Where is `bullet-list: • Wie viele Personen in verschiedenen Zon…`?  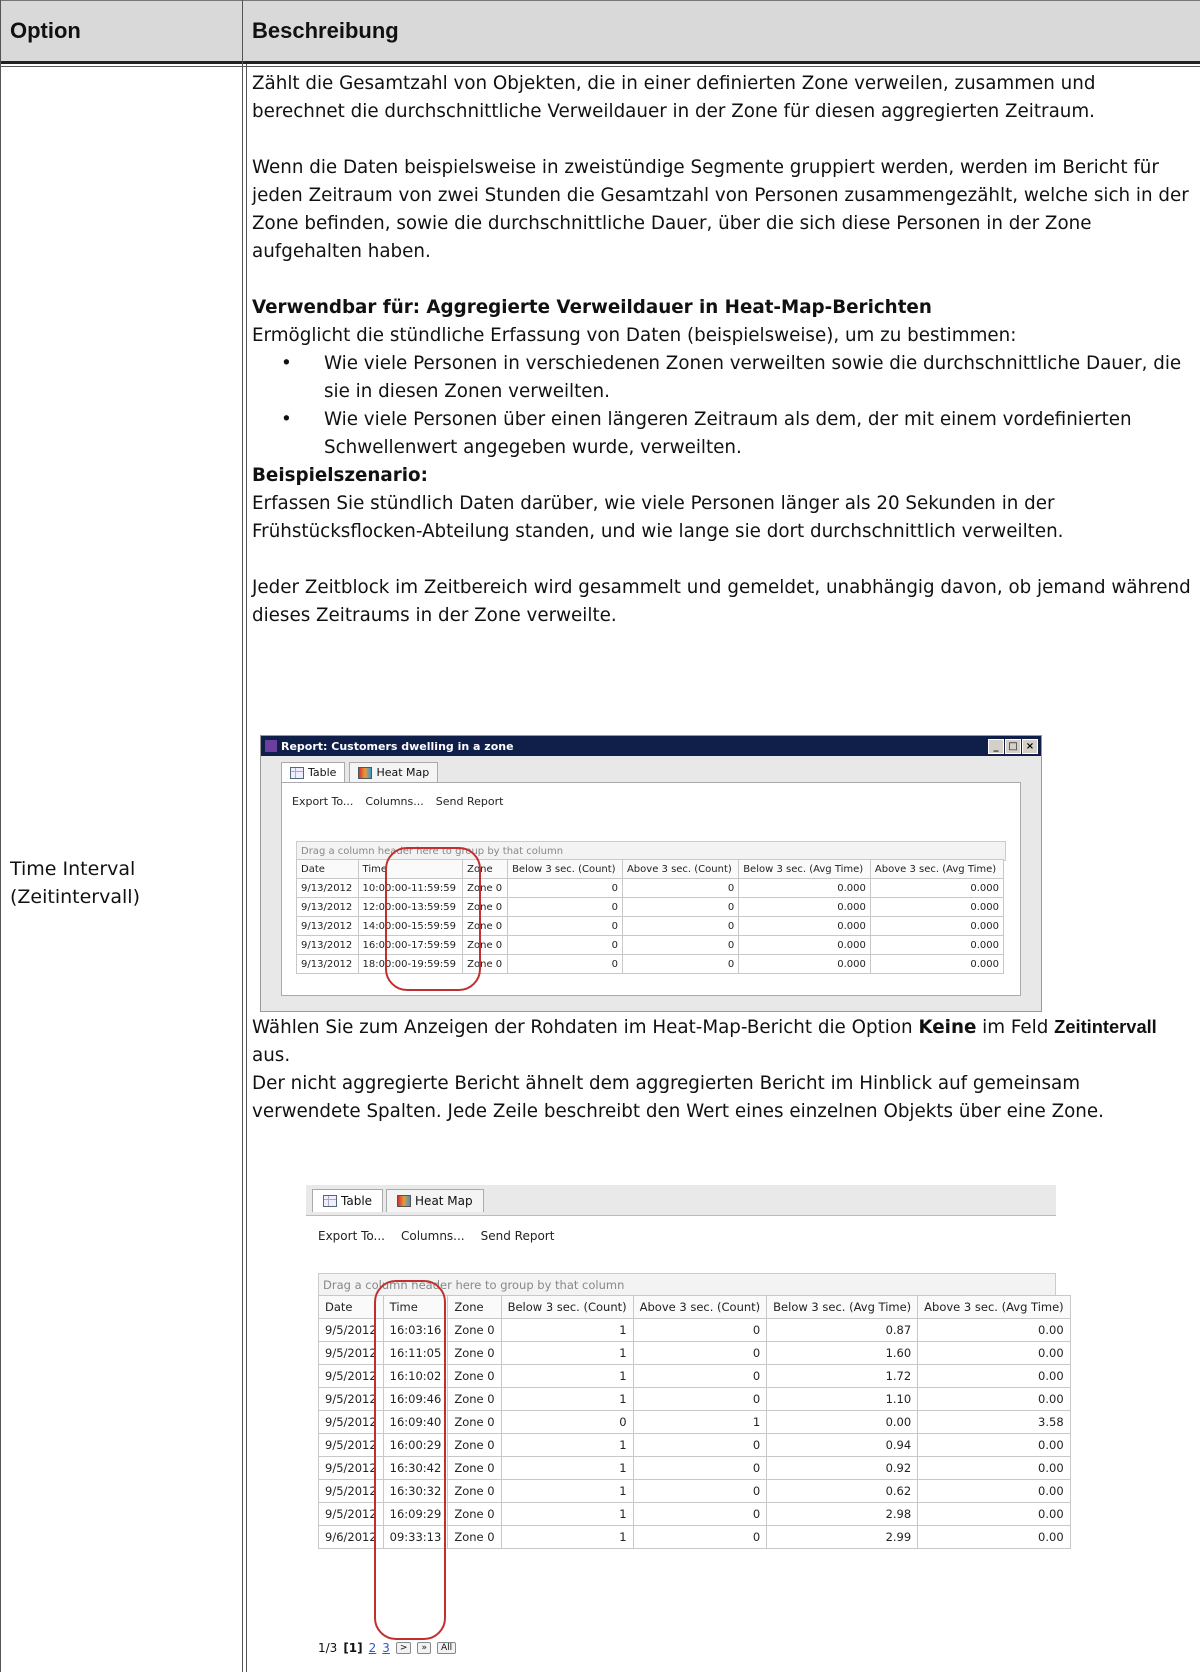 bullet-list: • Wie viele Personen in verschiedenen Zon… is located at coordinates (722, 406).